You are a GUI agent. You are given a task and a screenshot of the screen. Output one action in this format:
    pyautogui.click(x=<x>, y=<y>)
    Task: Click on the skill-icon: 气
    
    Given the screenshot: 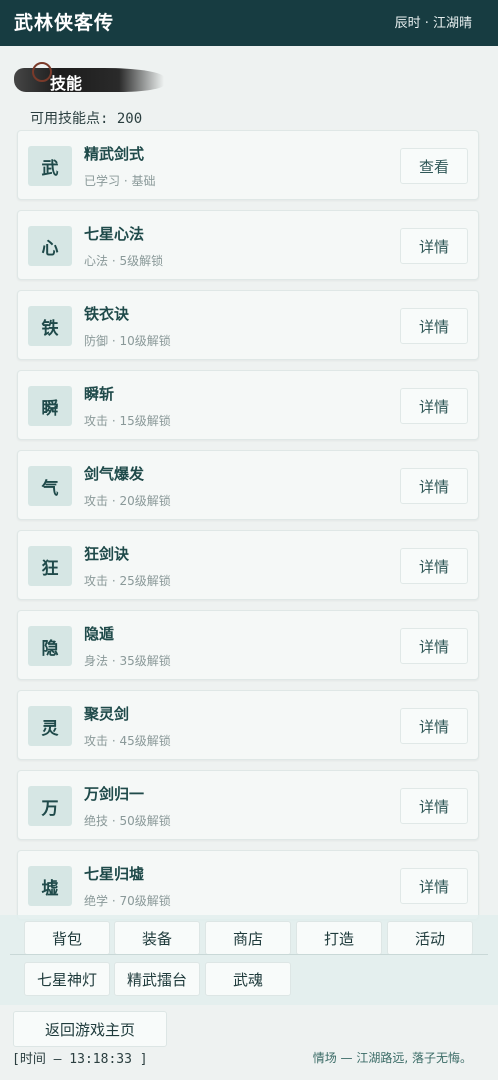 What is the action you would take?
    pyautogui.click(x=50, y=486)
    